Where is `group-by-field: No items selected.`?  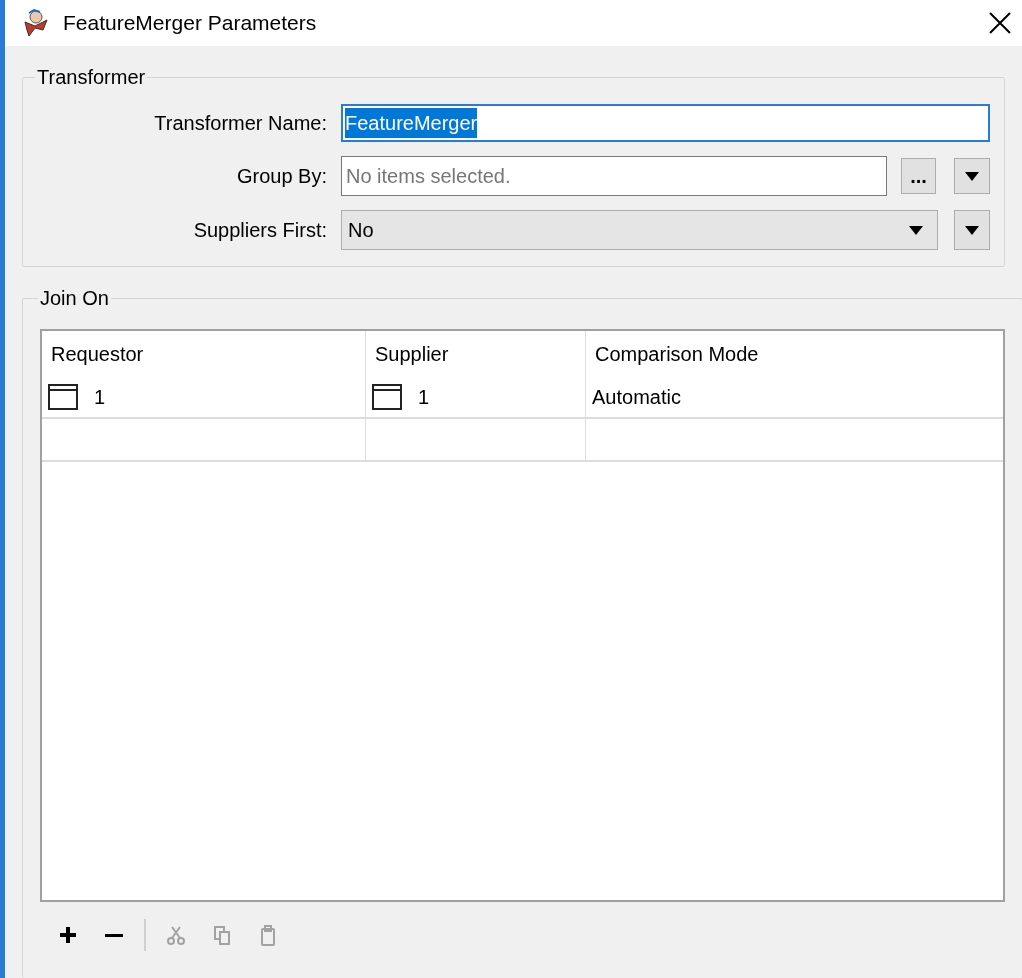
group-by-field: No items selected. is located at coordinates (614, 176).